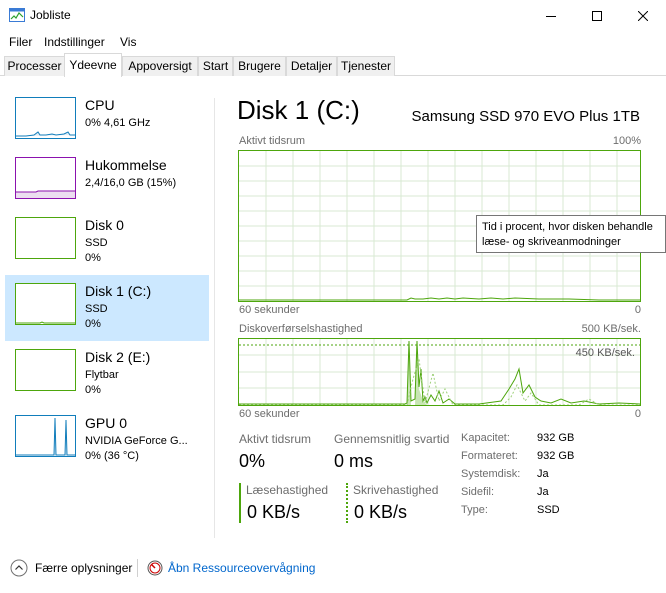 The width and height of the screenshot is (666, 593). I want to click on close-icon, so click(643, 15).